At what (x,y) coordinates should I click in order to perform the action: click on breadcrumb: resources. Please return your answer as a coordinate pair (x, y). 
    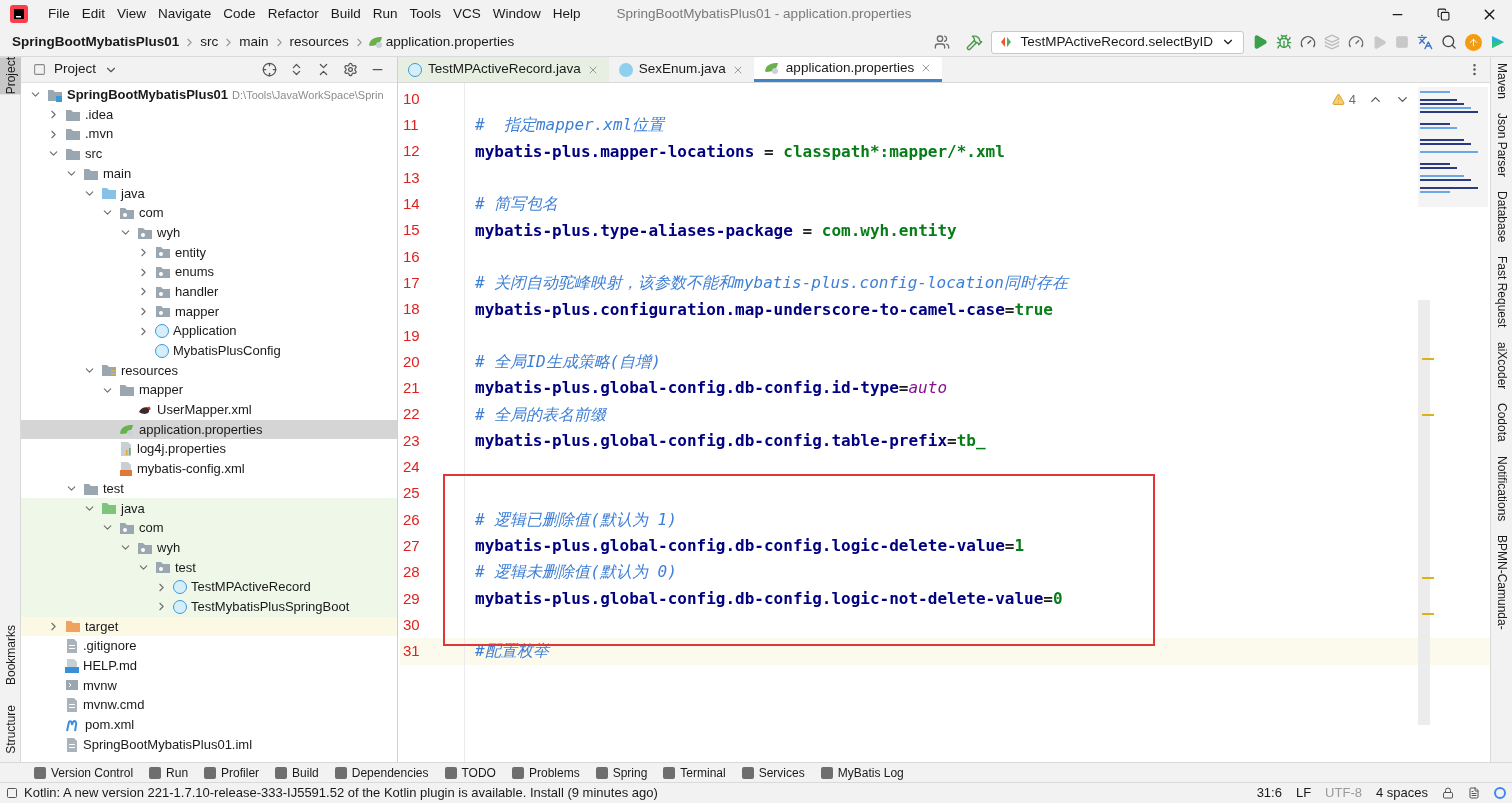
    Looking at the image, I should click on (319, 42).